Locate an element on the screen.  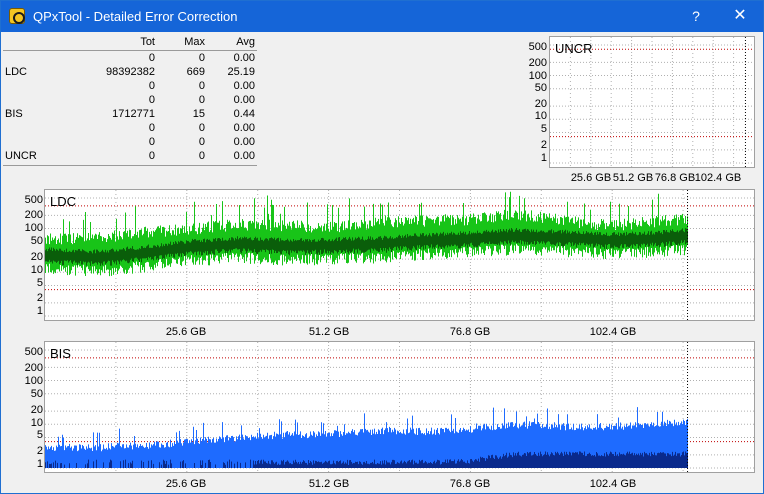
uncr-ytick: 200 is located at coordinates (537, 63).